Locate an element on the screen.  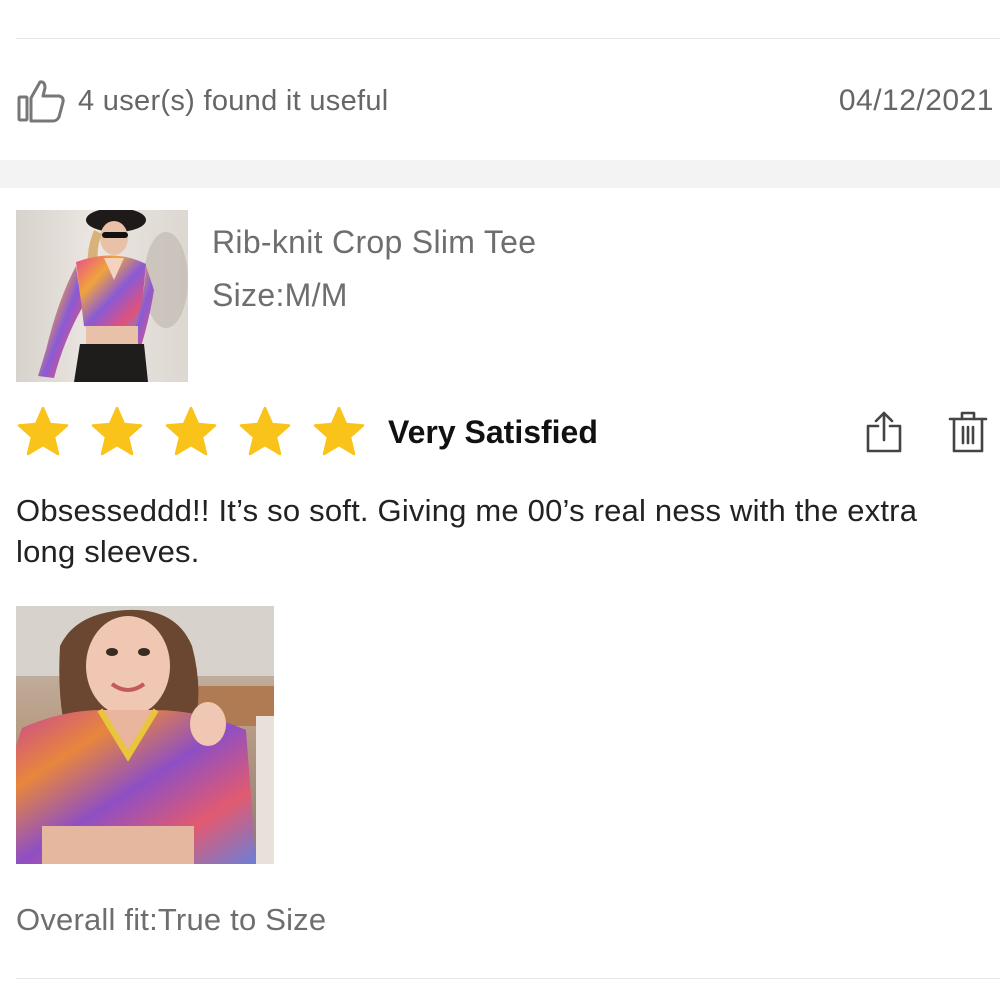
product-thumbnail is located at coordinates (102, 296).